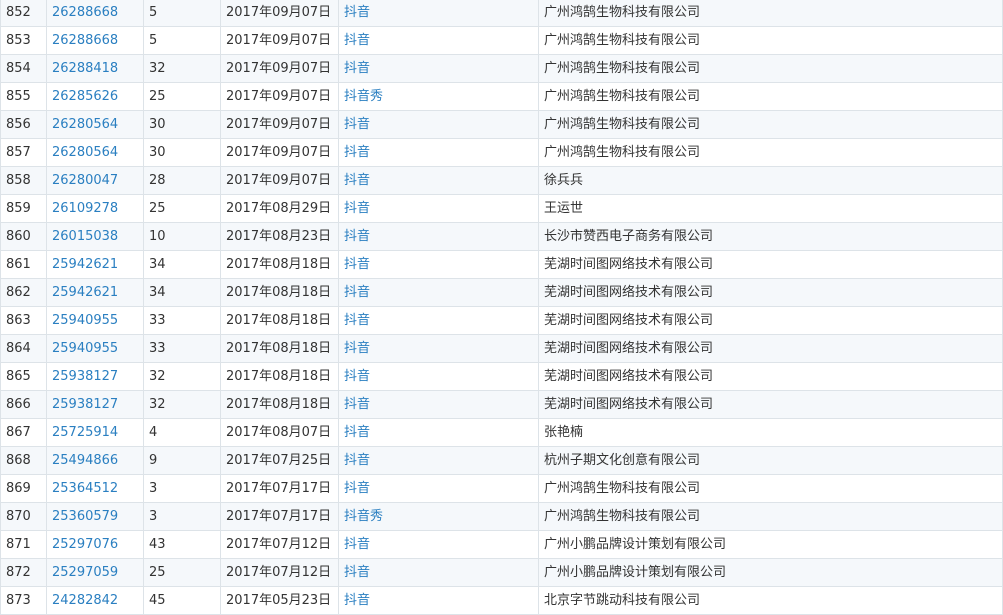  I want to click on class-number: 32, so click(157, 404).